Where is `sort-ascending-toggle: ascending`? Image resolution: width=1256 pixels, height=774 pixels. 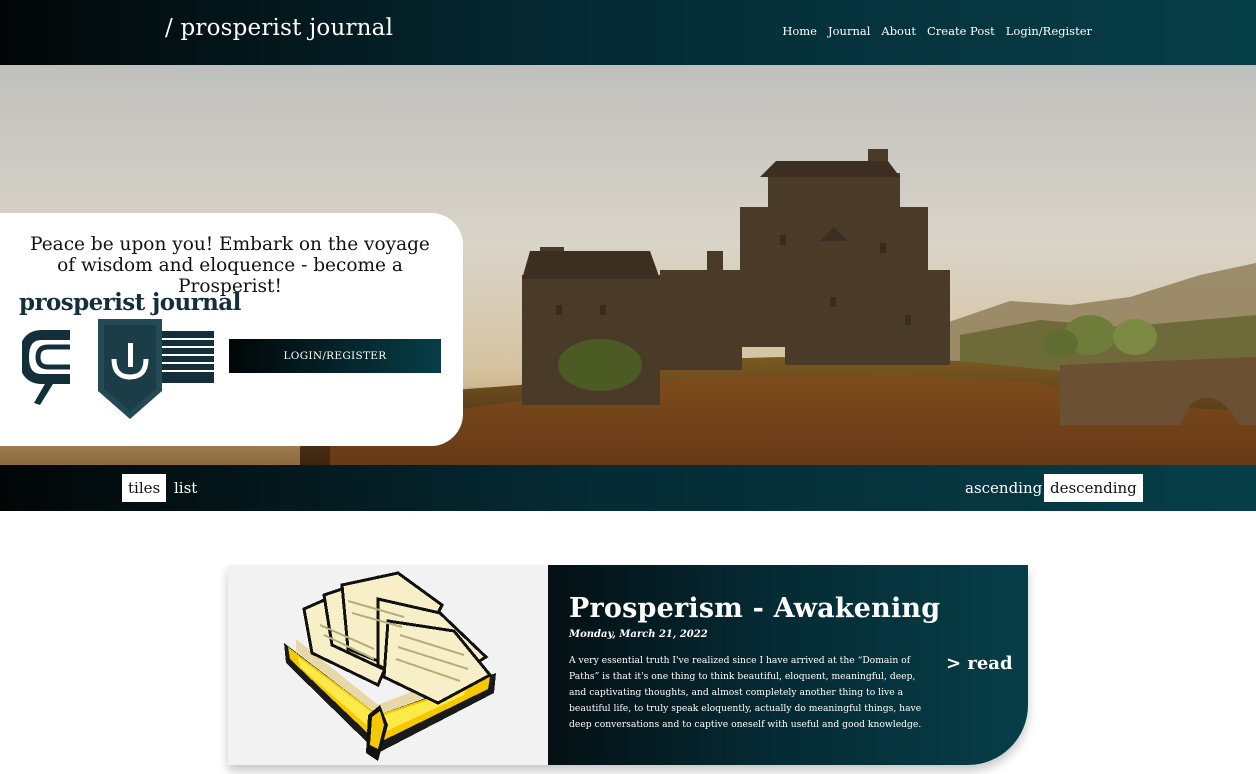 sort-ascending-toggle: ascending is located at coordinates (1003, 488).